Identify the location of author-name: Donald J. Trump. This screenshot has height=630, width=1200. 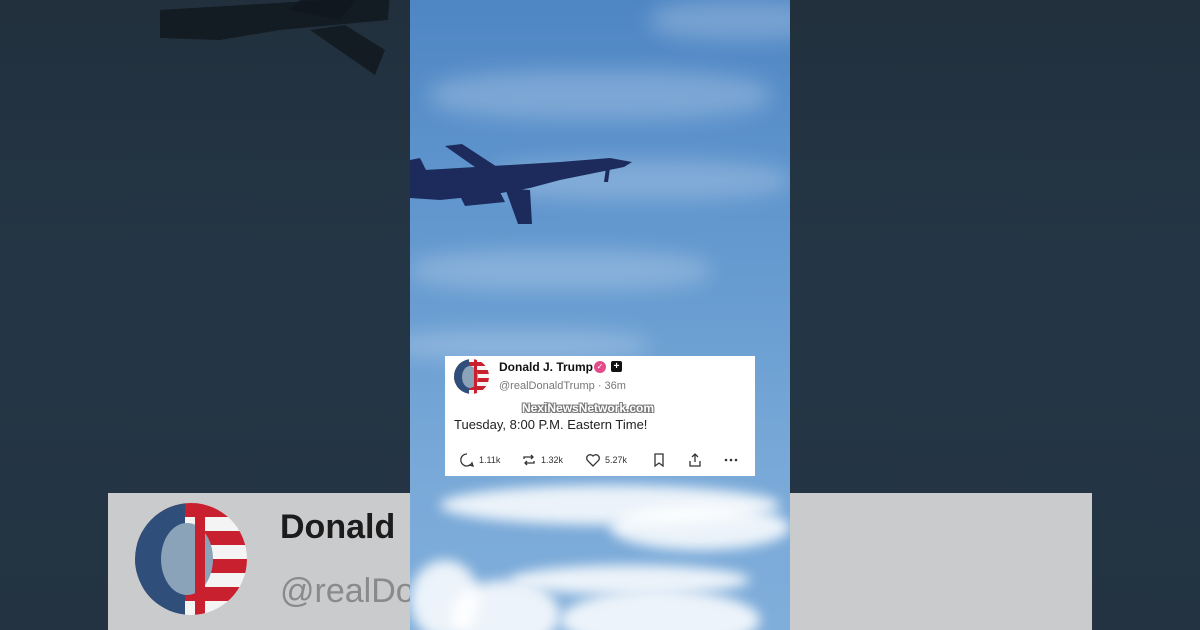
(546, 367).